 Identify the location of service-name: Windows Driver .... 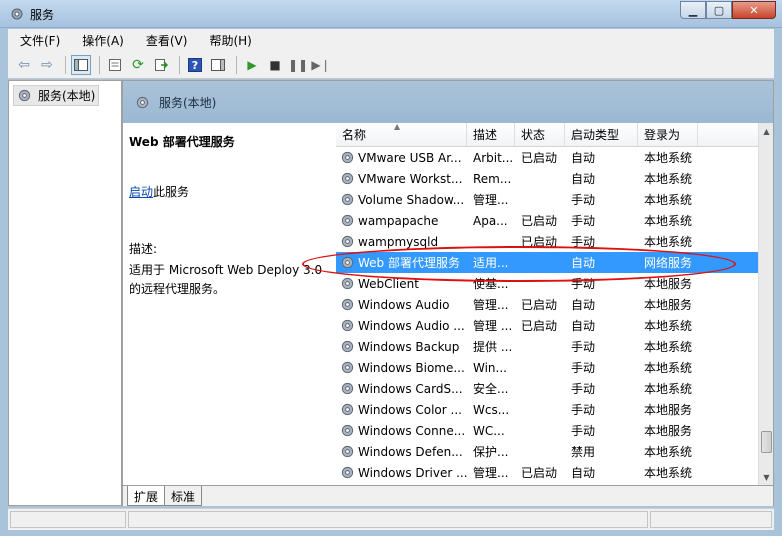
(412, 472).